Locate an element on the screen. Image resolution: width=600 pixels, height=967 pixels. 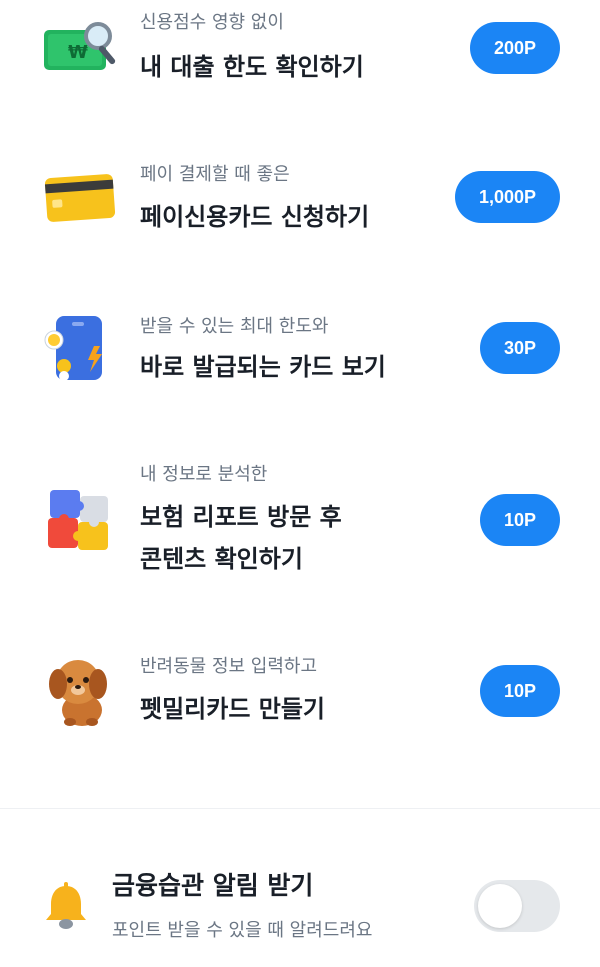
mission-title: 내 대출 한도 확인하기 is located at coordinates (252, 67).